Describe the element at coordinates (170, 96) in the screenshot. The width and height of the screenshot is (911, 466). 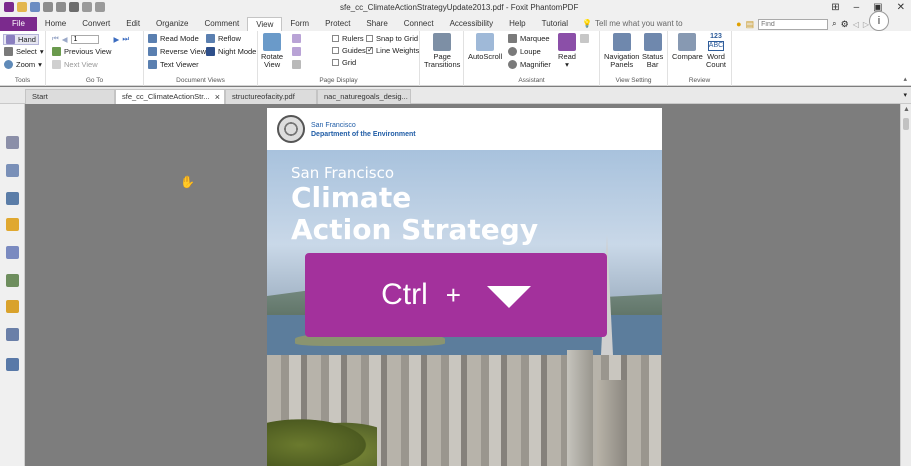
I see `doc-tab-climate-action: sfe_cc_ClimateActionStr... ×` at that location.